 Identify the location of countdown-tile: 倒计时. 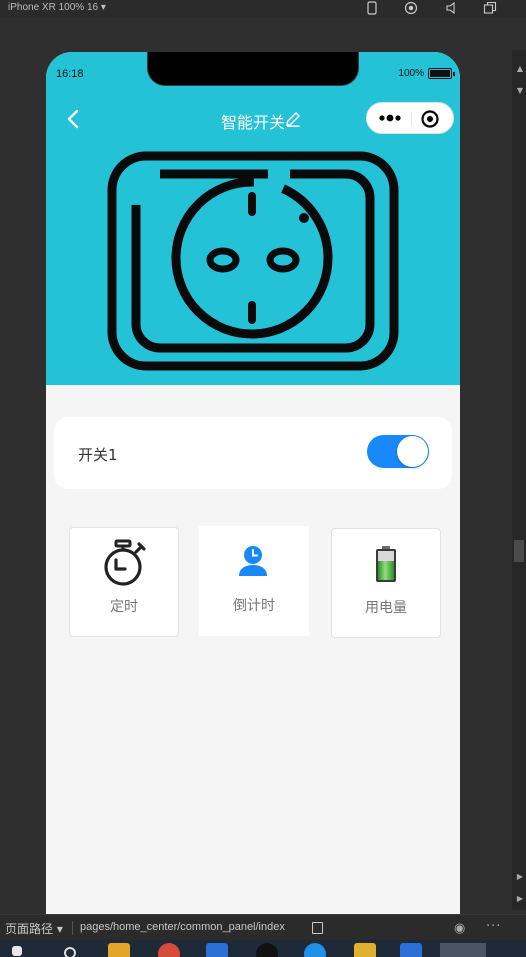
(254, 581).